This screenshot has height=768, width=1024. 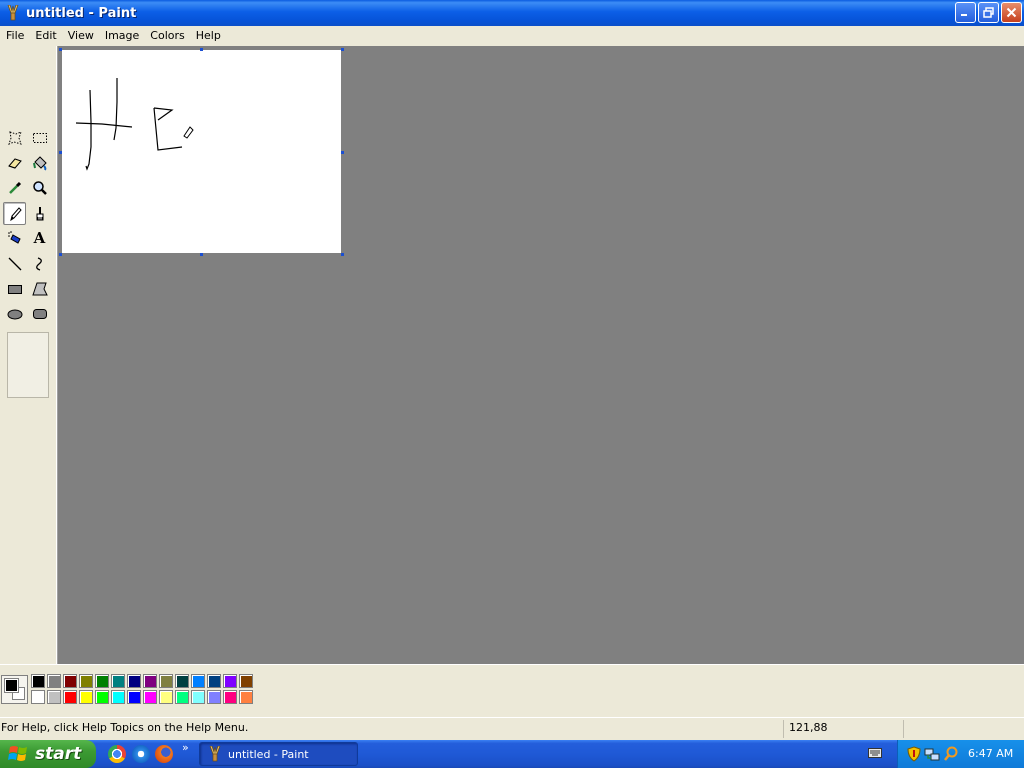 I want to click on line-icon, so click(x=14, y=263).